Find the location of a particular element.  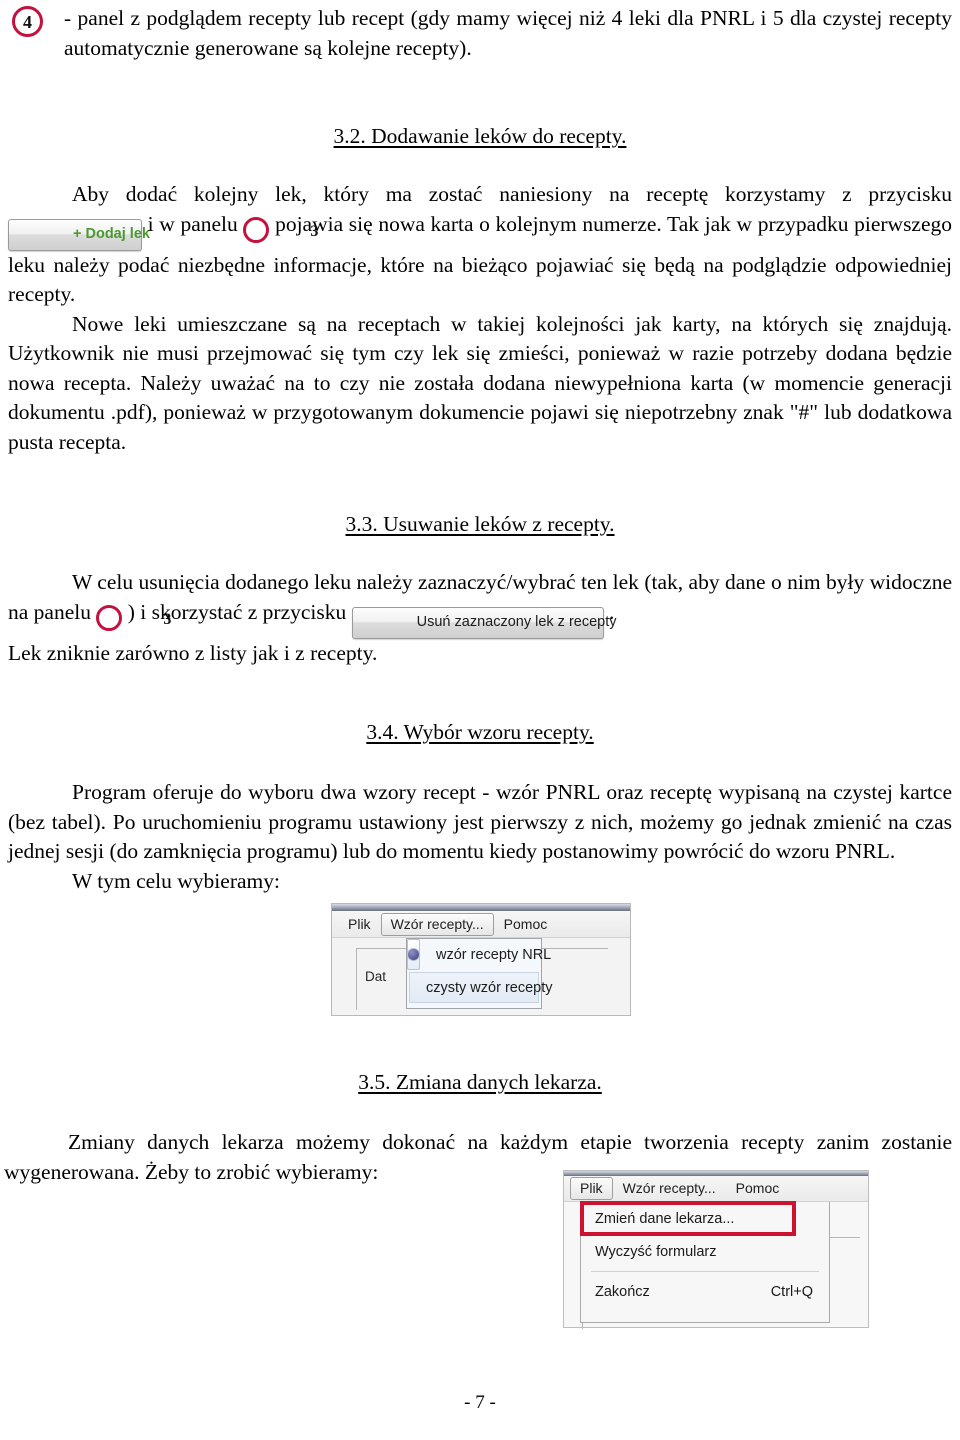

circle-number-3-inline-b: 3 is located at coordinates (133, 617).